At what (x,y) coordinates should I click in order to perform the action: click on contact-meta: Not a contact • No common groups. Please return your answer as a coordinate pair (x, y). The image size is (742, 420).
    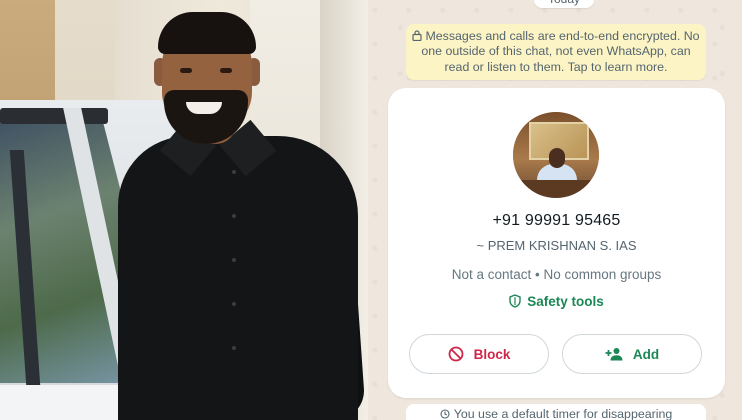
    Looking at the image, I should click on (556, 274).